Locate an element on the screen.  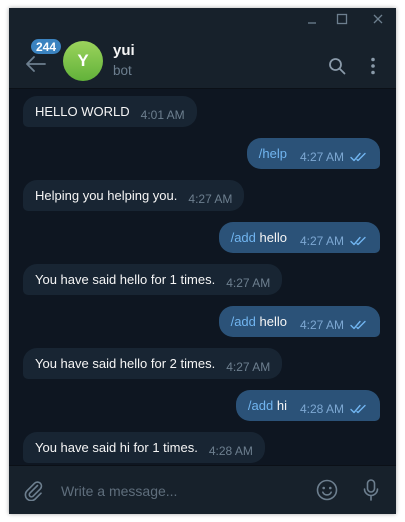
more-vertical-icon is located at coordinates (373, 66).